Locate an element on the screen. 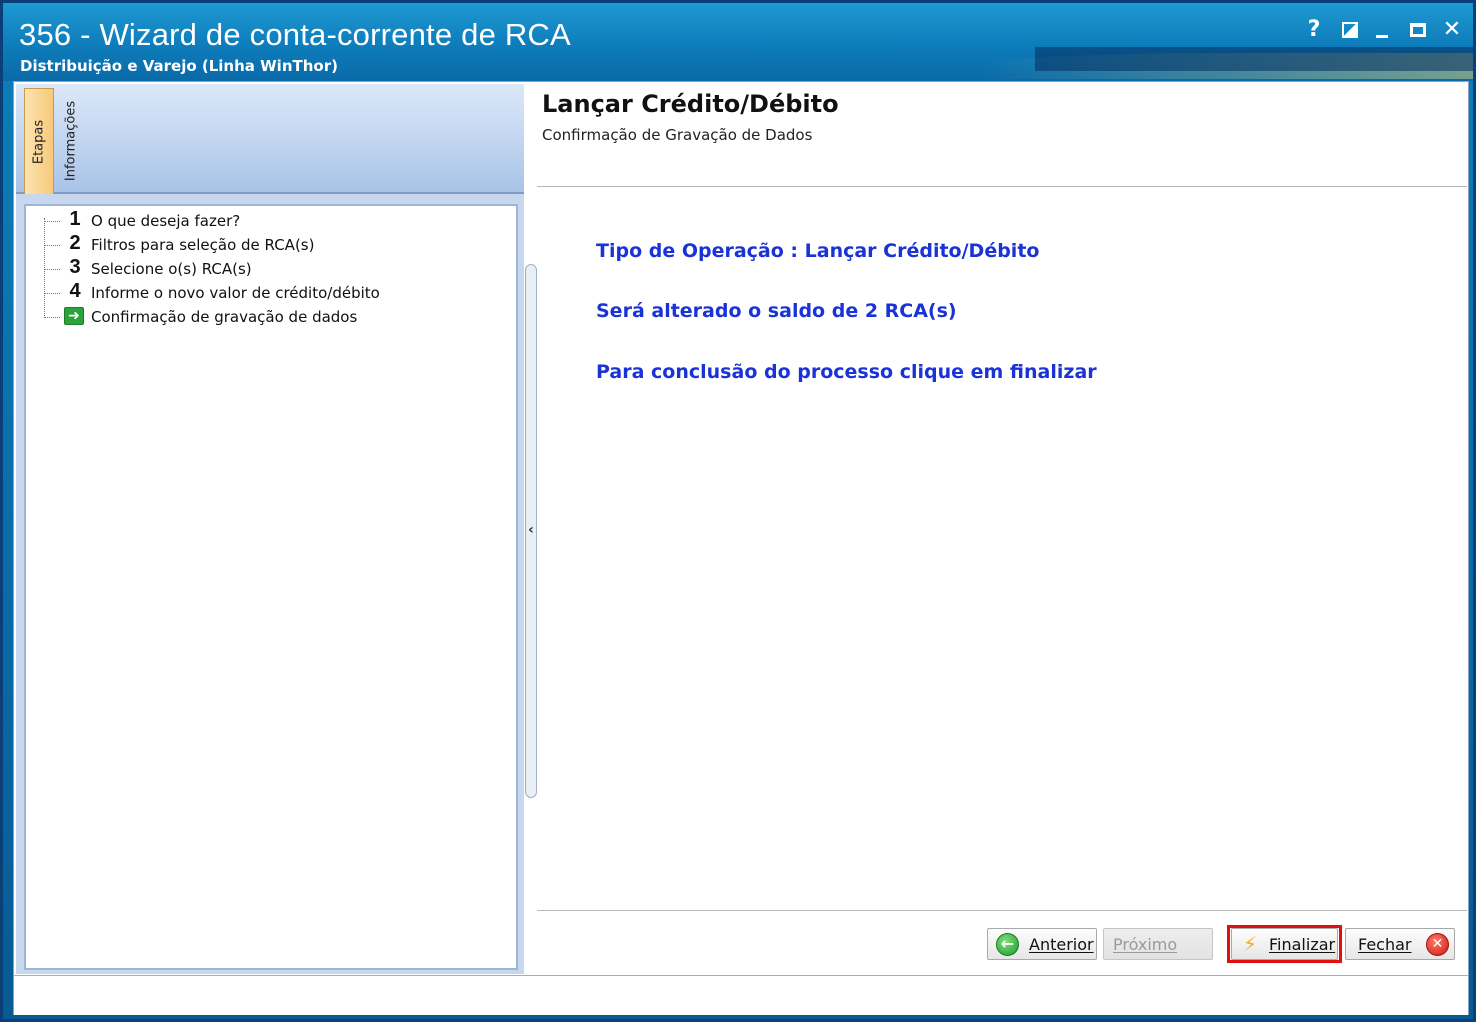 The width and height of the screenshot is (1476, 1022). lightning-icon: ⚡ is located at coordinates (1250, 944).